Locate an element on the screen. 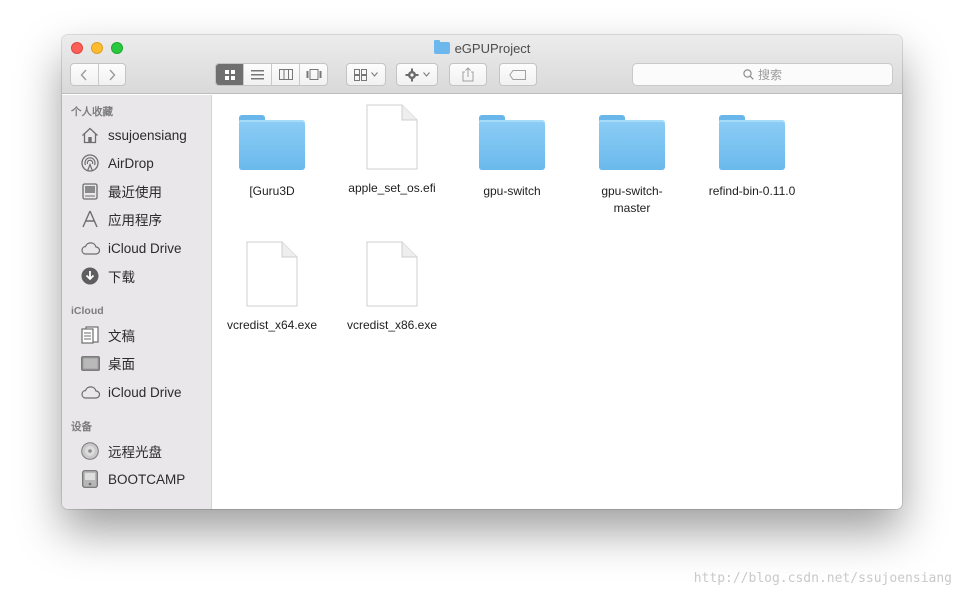  sidebar-item-recents: 最近使用 is located at coordinates (121, 191).